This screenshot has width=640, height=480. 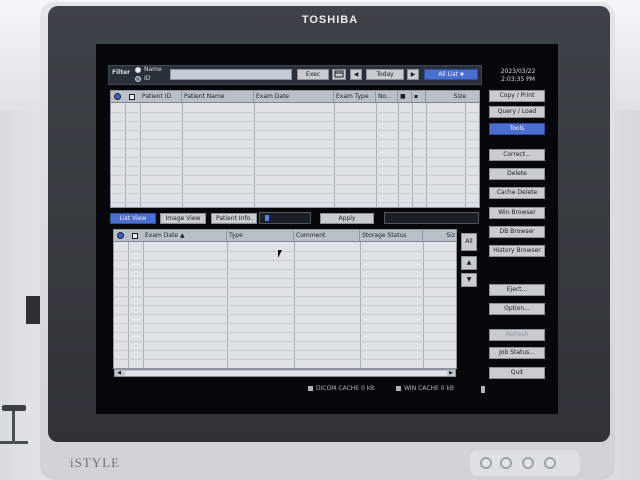 What do you see at coordinates (117, 96) in the screenshot?
I see `select-all-icon` at bounding box center [117, 96].